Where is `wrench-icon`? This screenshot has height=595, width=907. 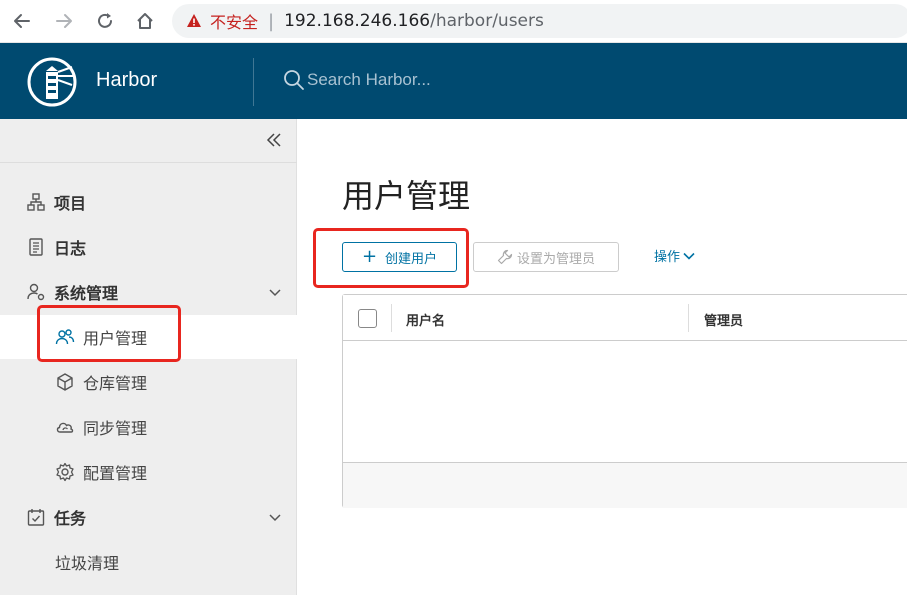
wrench-icon is located at coordinates (505, 257).